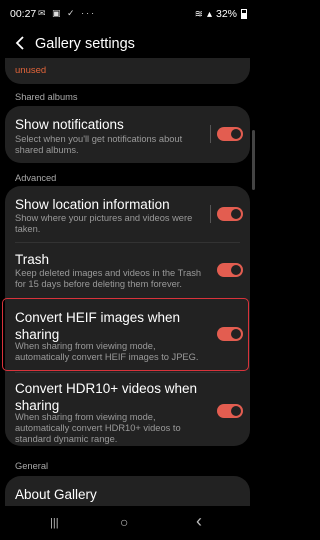 Image resolution: width=320 pixels, height=540 pixels. Describe the element at coordinates (21, 43) in the screenshot. I see `back-arrow-icon` at that location.